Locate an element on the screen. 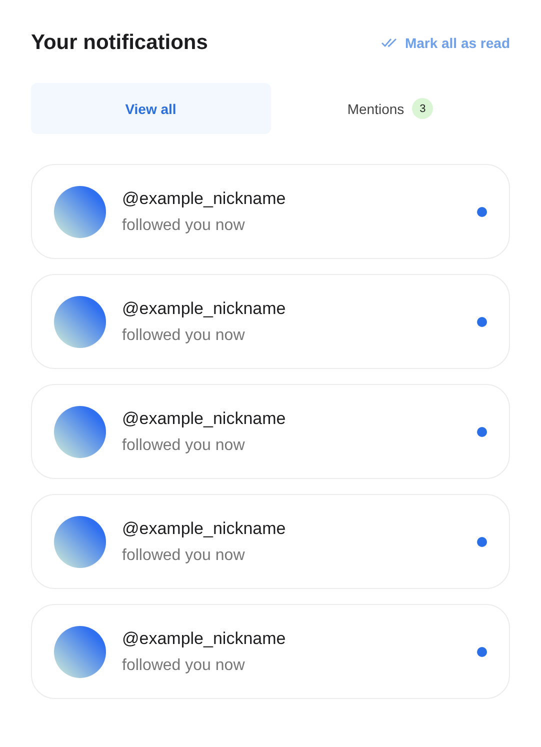  count-badge: 3 is located at coordinates (423, 108).